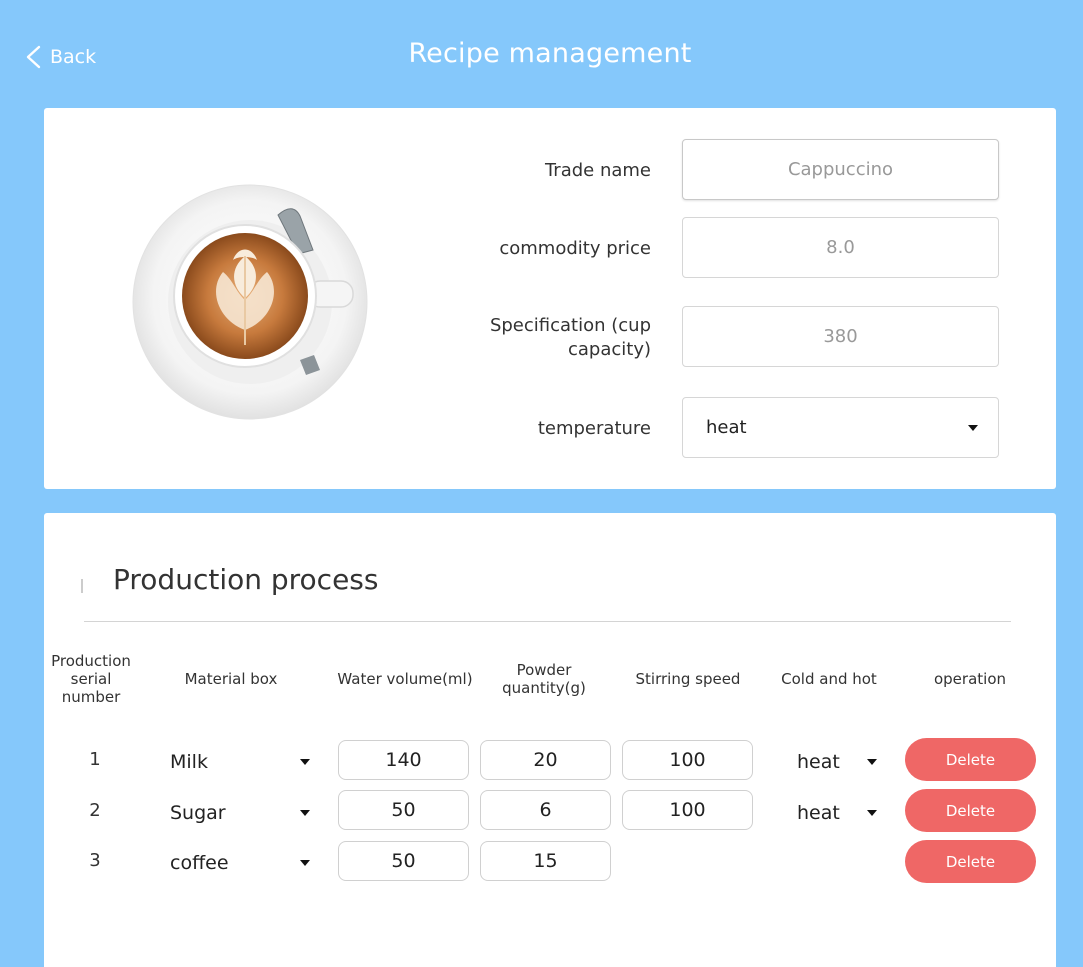 The width and height of the screenshot is (1083, 967). Describe the element at coordinates (840, 427) in the screenshot. I see `temperature-select: heat` at that location.